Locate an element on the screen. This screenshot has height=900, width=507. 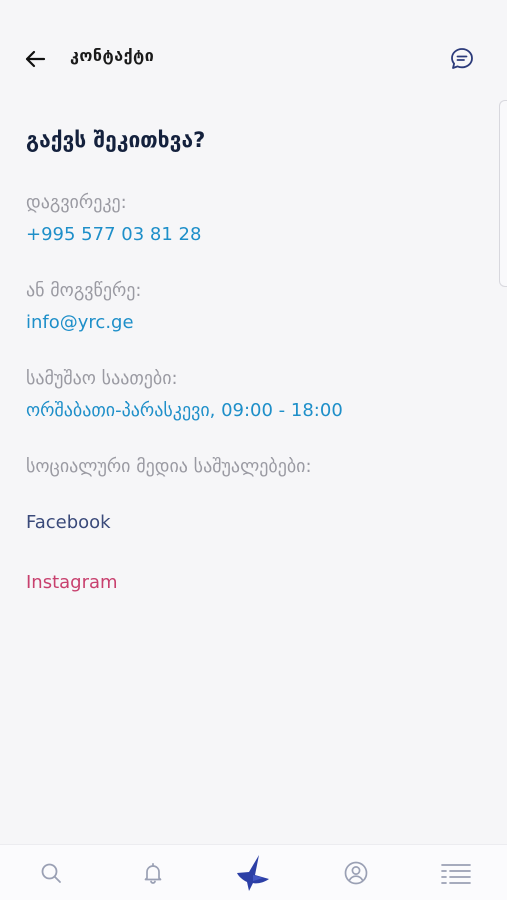
search-icon is located at coordinates (51, 873).